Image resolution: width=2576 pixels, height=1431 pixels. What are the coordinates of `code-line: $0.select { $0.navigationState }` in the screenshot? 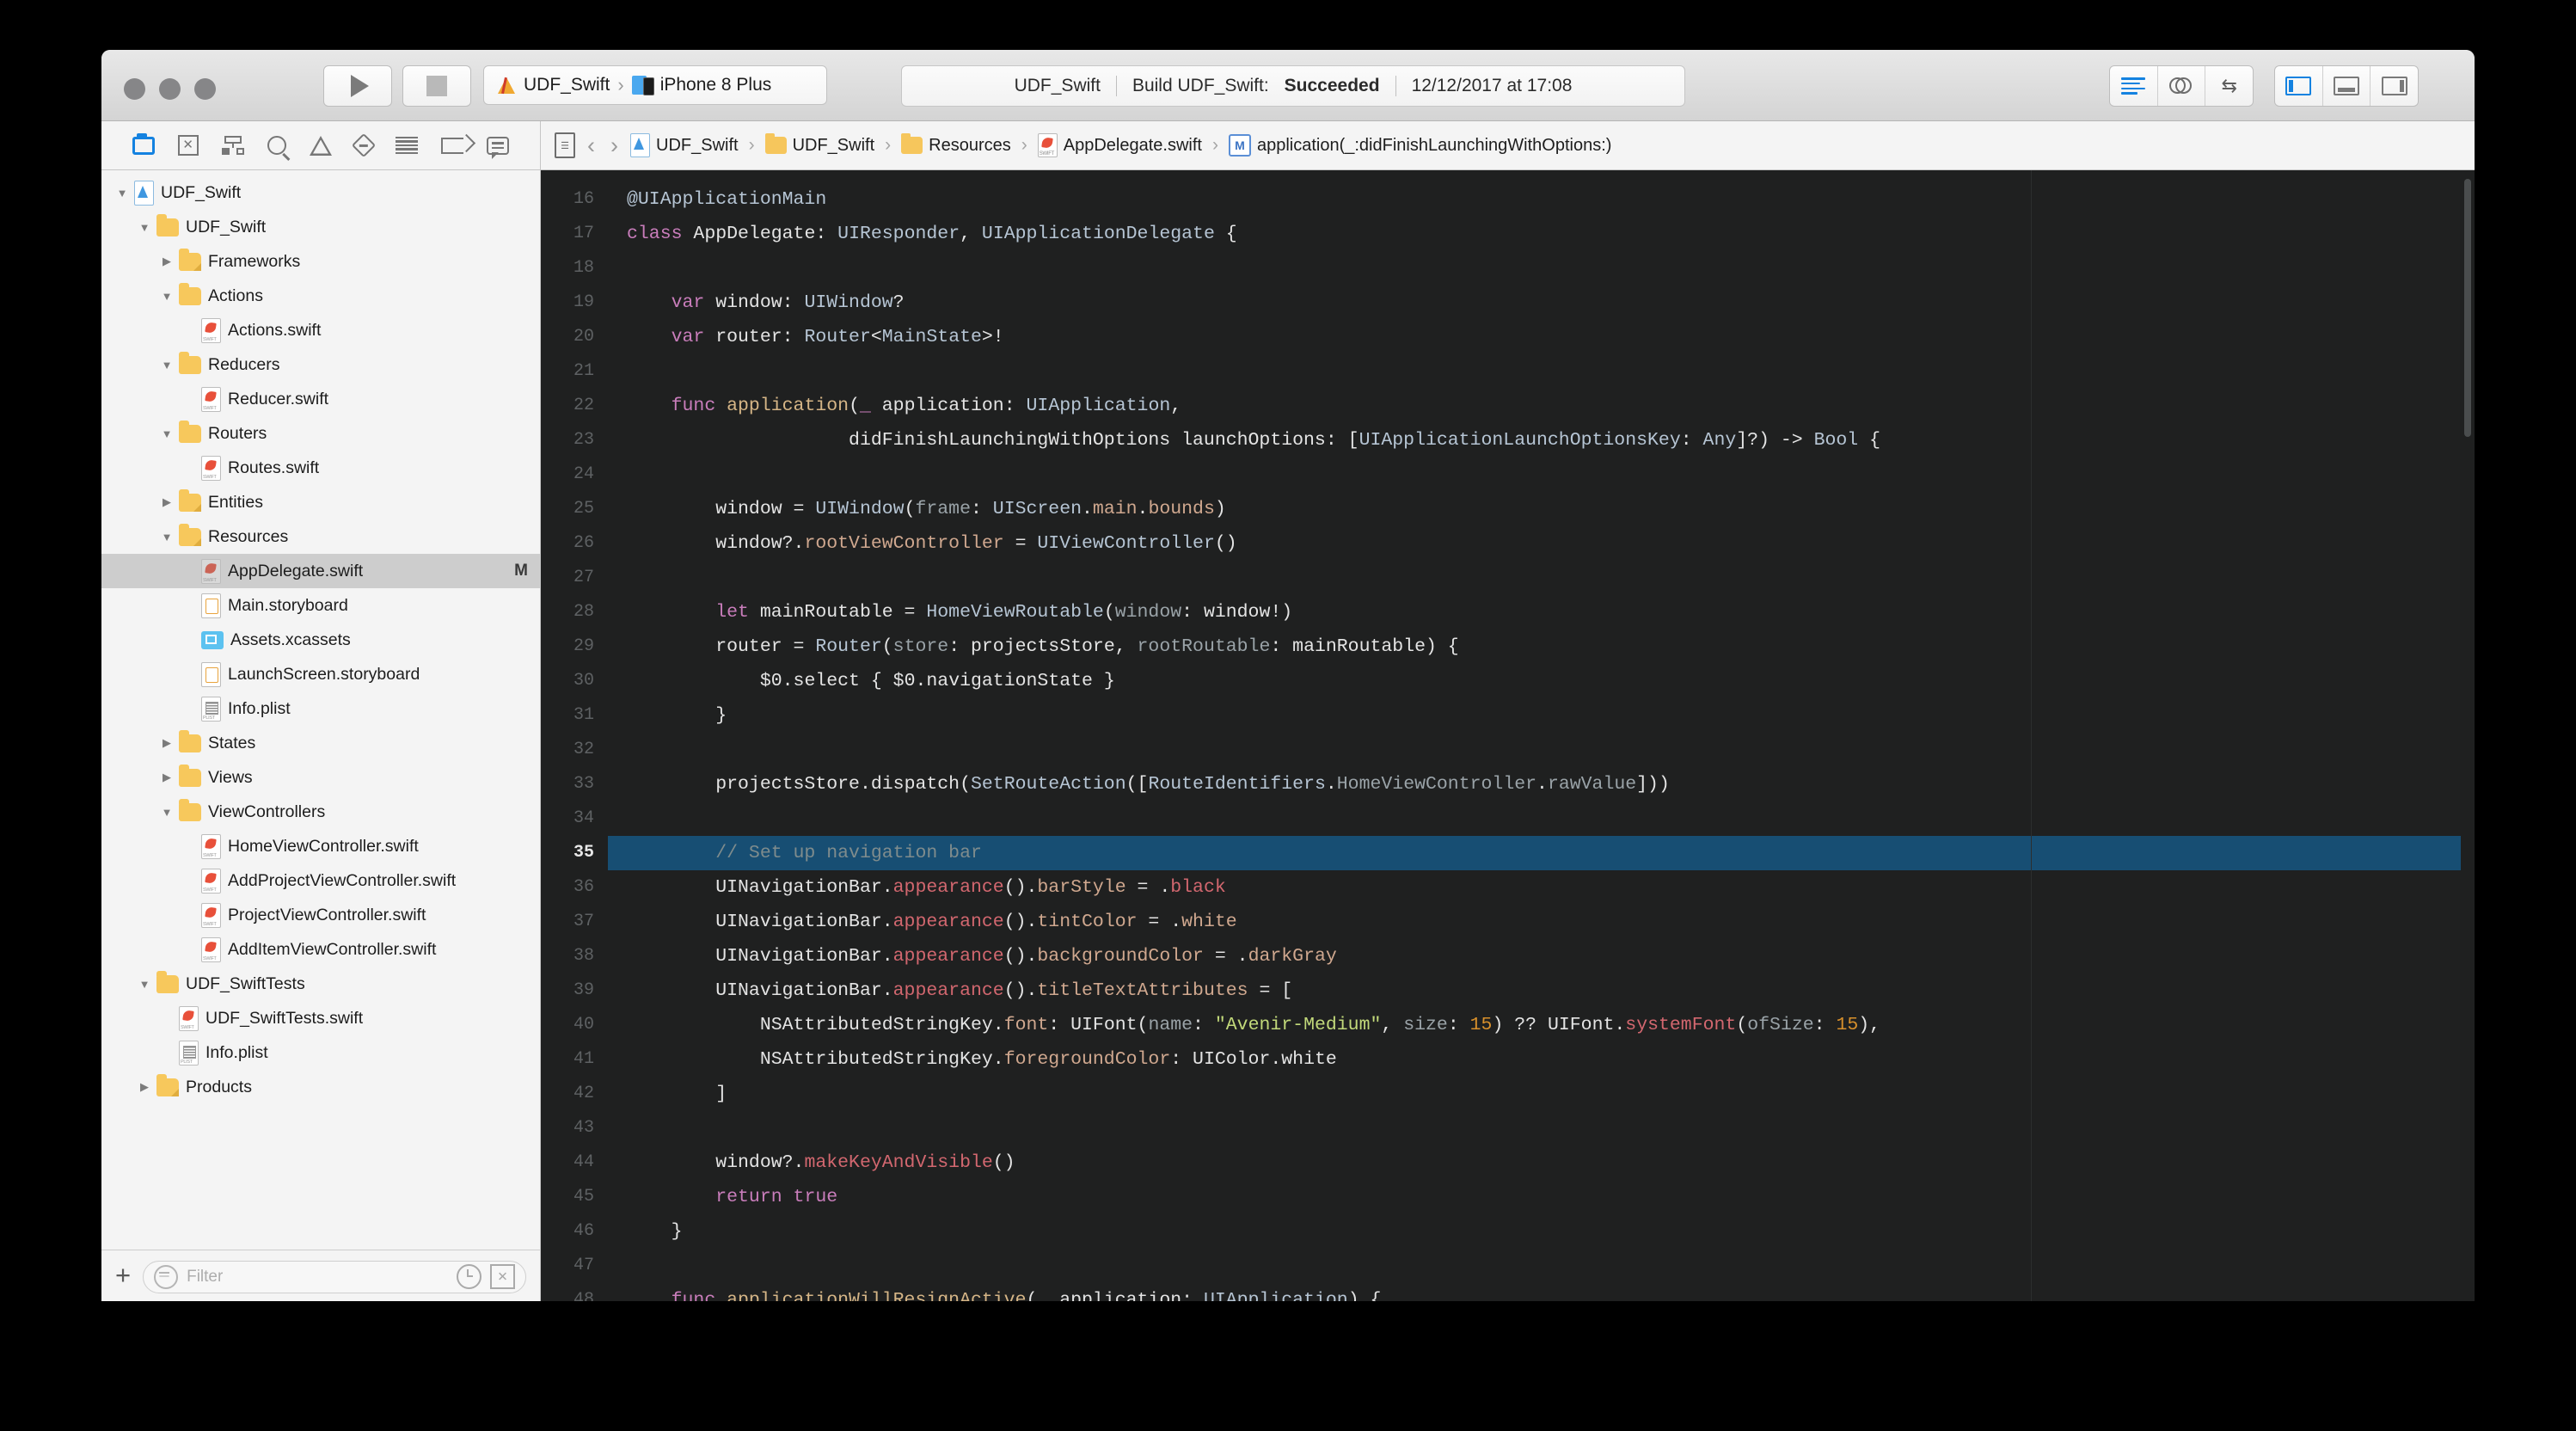 It's located at (1541, 681).